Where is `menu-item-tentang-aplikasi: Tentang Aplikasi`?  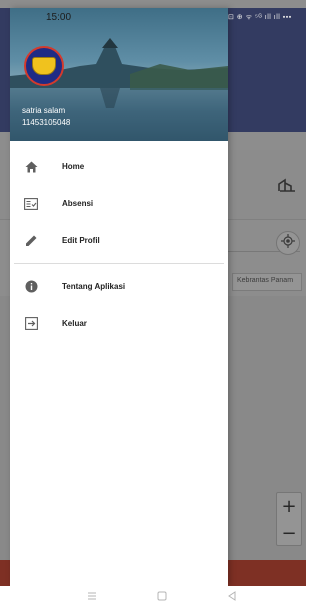
menu-item-tentang-aplikasi: Tentang Aplikasi is located at coordinates (119, 286).